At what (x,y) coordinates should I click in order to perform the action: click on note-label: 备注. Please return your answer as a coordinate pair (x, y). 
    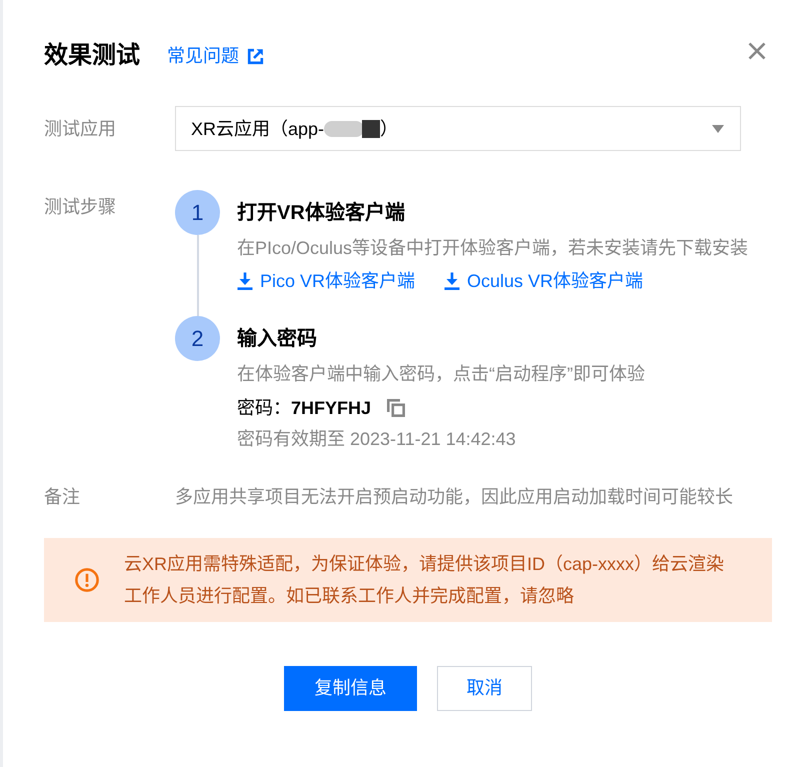
    Looking at the image, I should click on (62, 497).